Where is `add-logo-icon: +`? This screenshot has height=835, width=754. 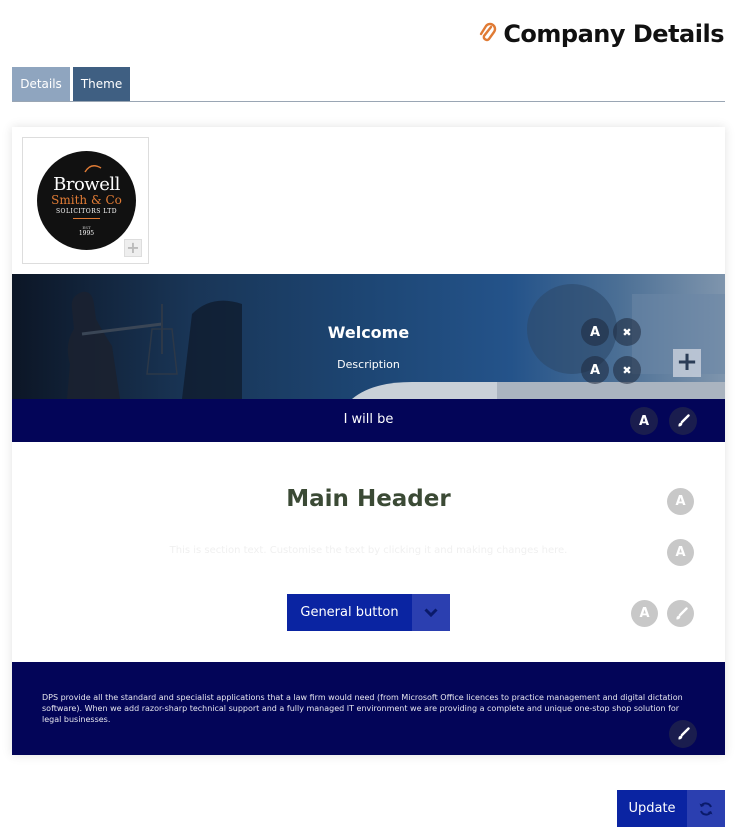
add-logo-icon: + is located at coordinates (133, 248).